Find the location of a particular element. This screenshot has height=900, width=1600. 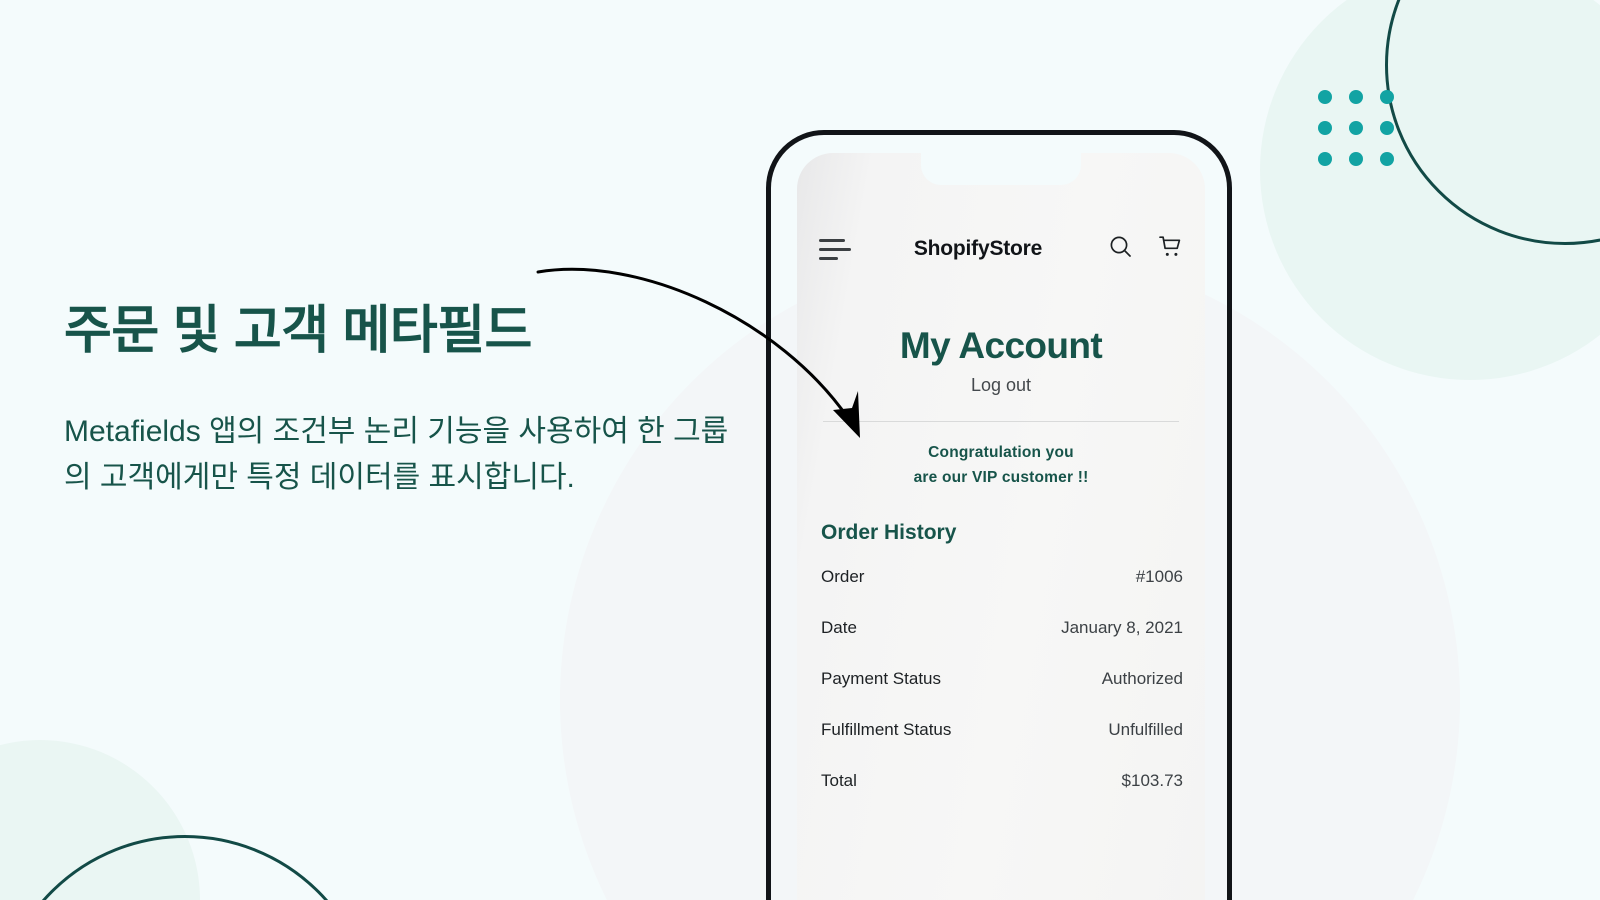

topbar-icon-group is located at coordinates (1146, 249).